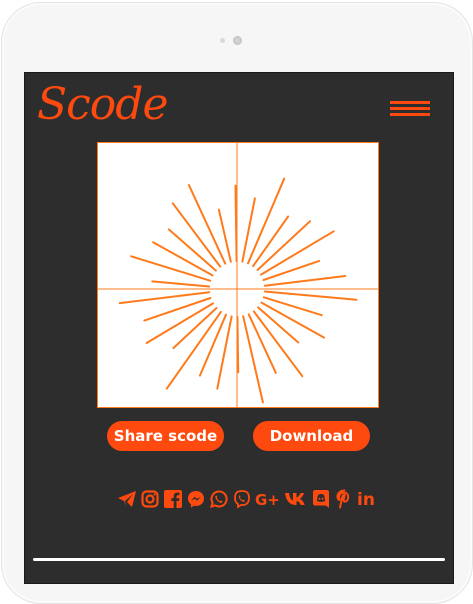  What do you see at coordinates (222, 40) in the screenshot?
I see `sensor` at bounding box center [222, 40].